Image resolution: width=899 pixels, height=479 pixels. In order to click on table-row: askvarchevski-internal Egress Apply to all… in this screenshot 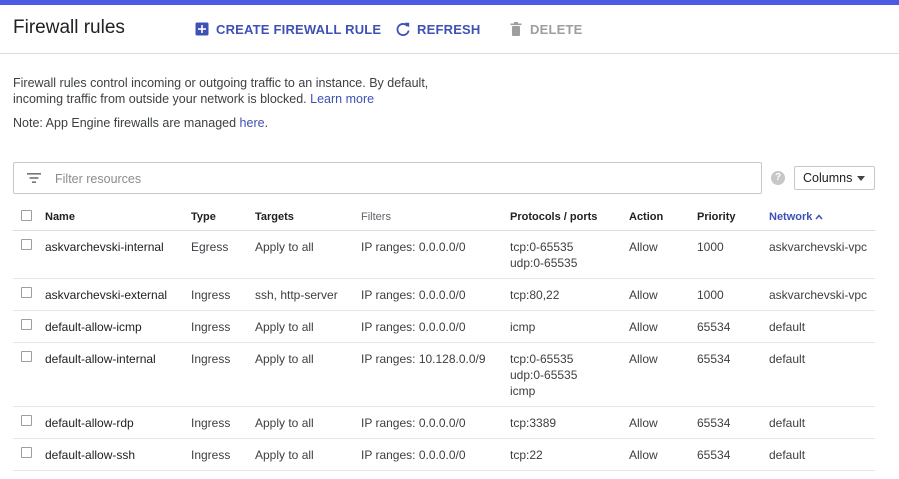, I will do `click(444, 255)`.